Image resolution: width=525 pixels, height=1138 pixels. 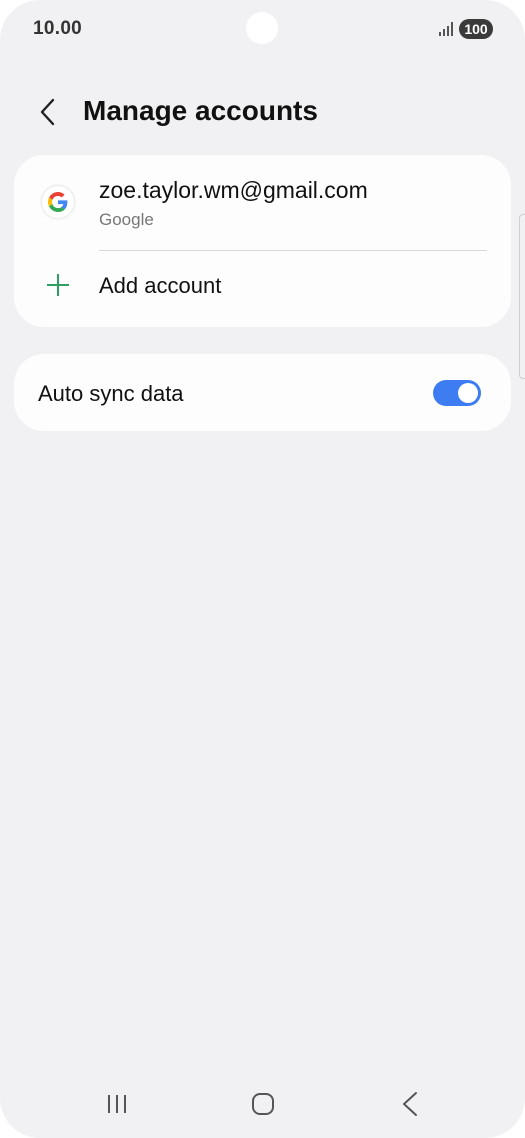 I want to click on chevron-left-icon, so click(x=47, y=112).